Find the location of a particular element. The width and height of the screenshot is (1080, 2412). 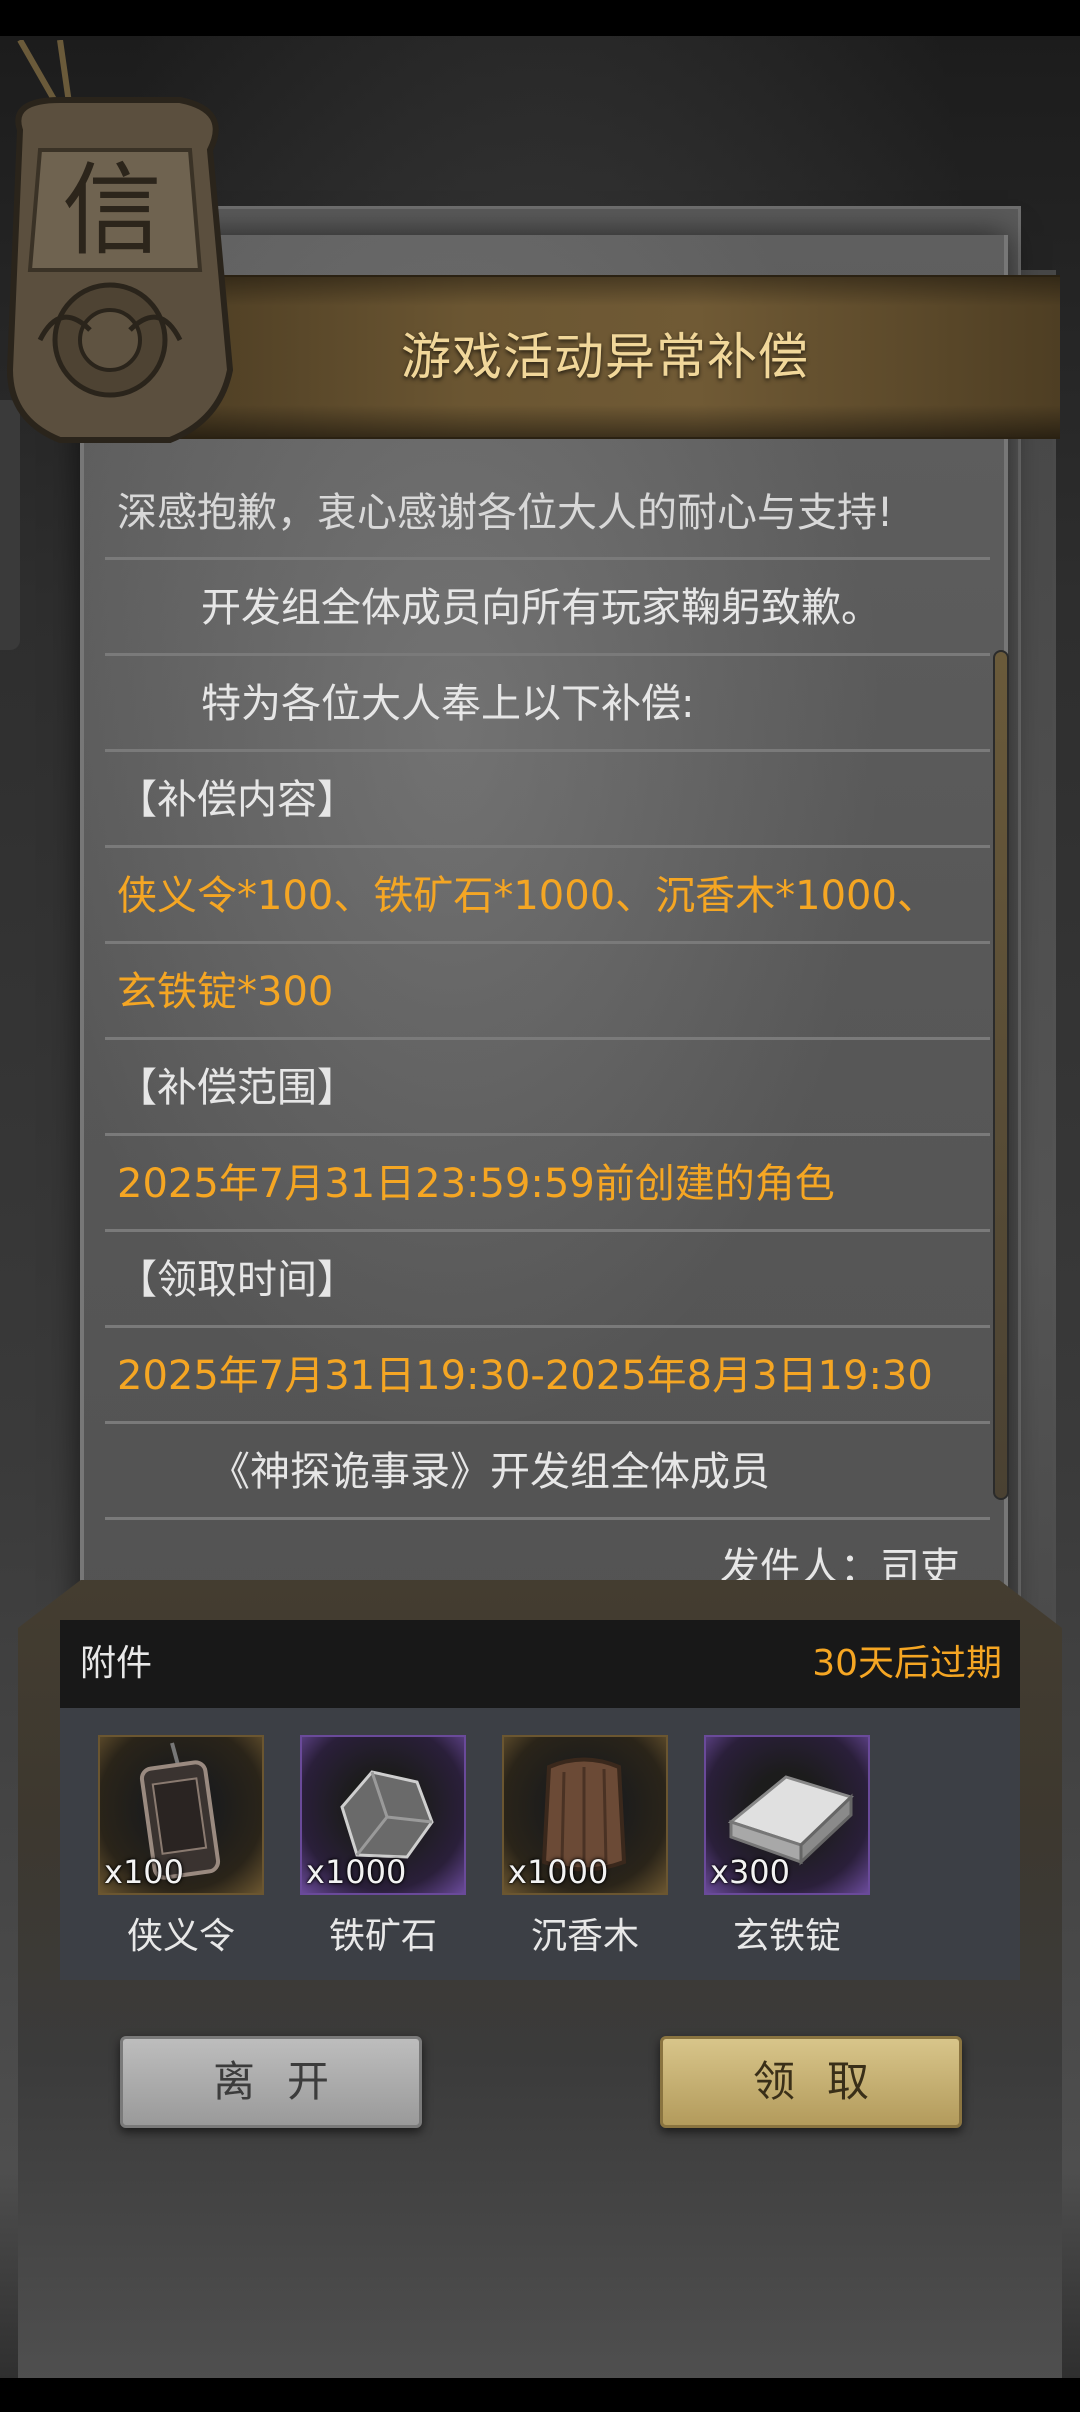

item-frame: x100 is located at coordinates (181, 1815).